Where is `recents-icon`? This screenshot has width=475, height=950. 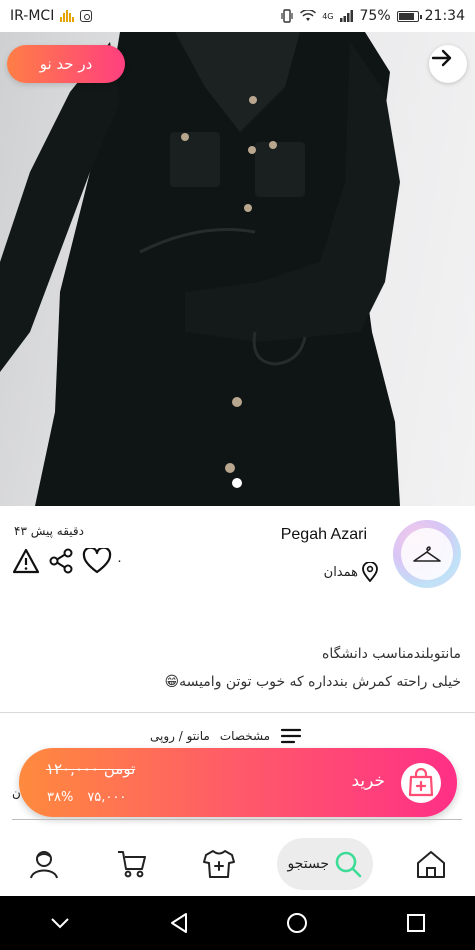 recents-icon is located at coordinates (416, 923).